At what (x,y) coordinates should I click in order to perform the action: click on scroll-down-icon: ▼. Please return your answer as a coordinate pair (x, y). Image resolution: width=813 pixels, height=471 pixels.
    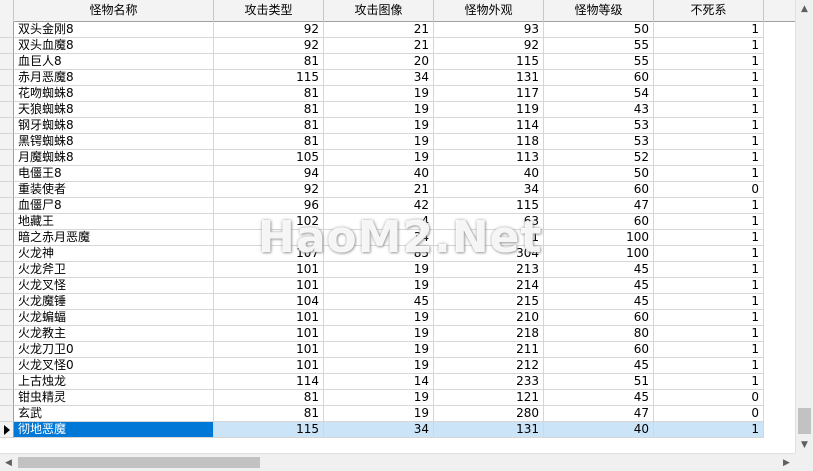
    Looking at the image, I should click on (804, 444).